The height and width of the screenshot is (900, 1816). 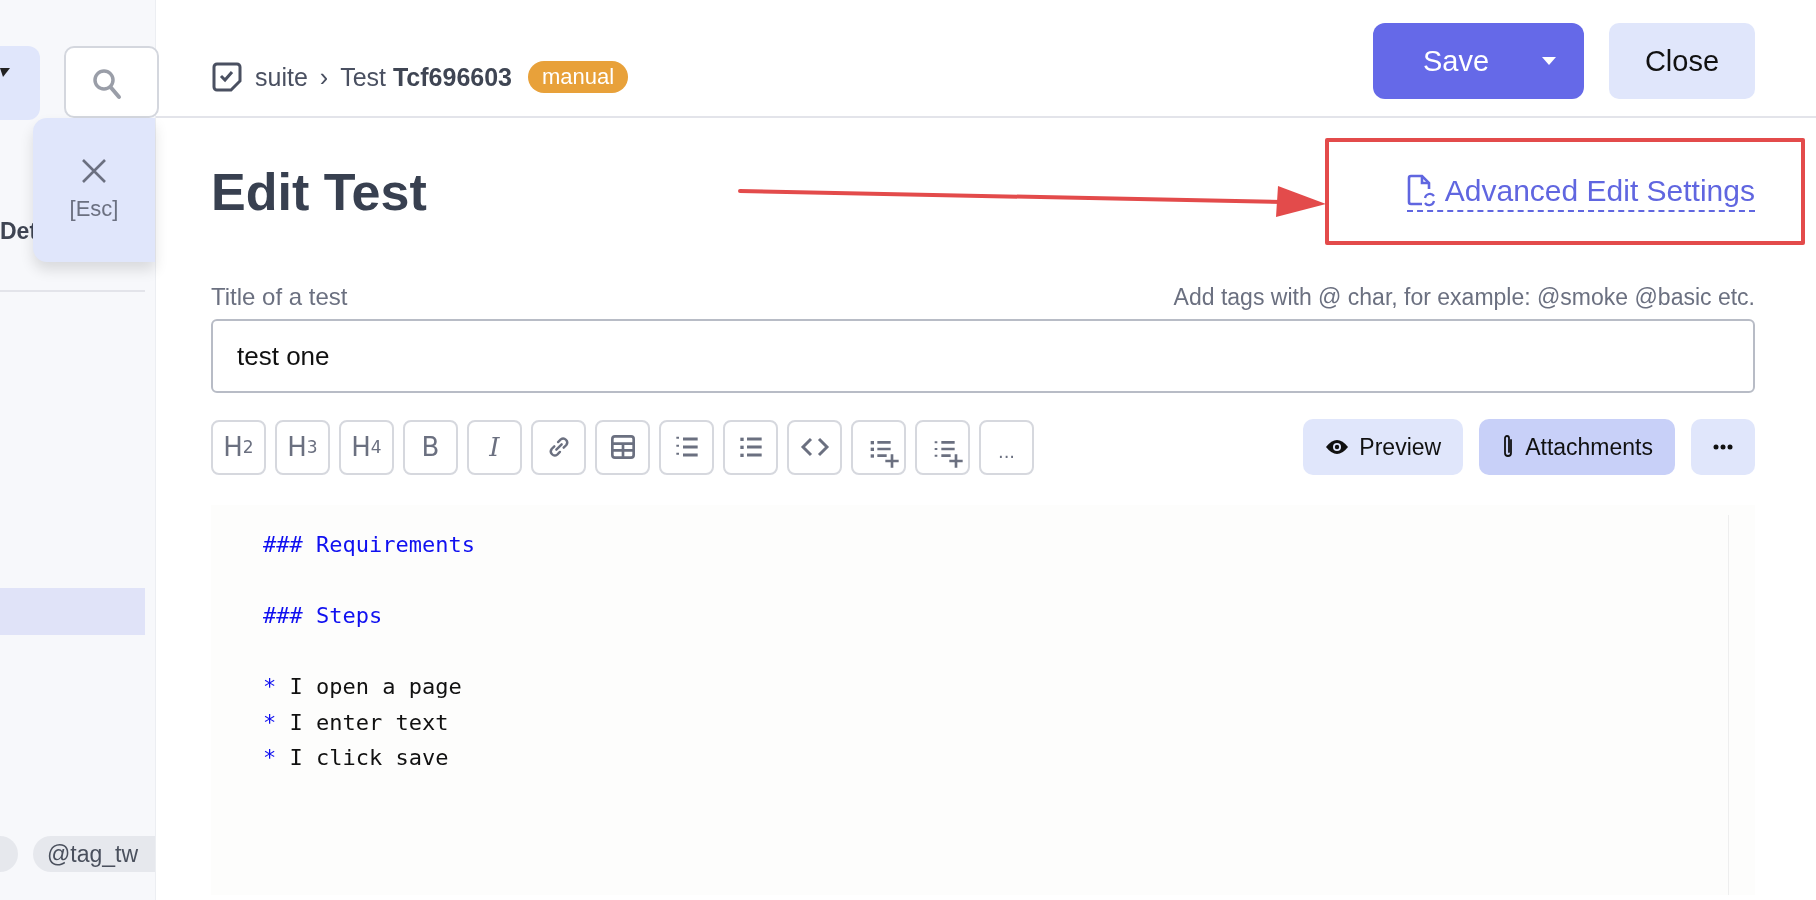 I want to click on eye-icon, so click(x=1337, y=447).